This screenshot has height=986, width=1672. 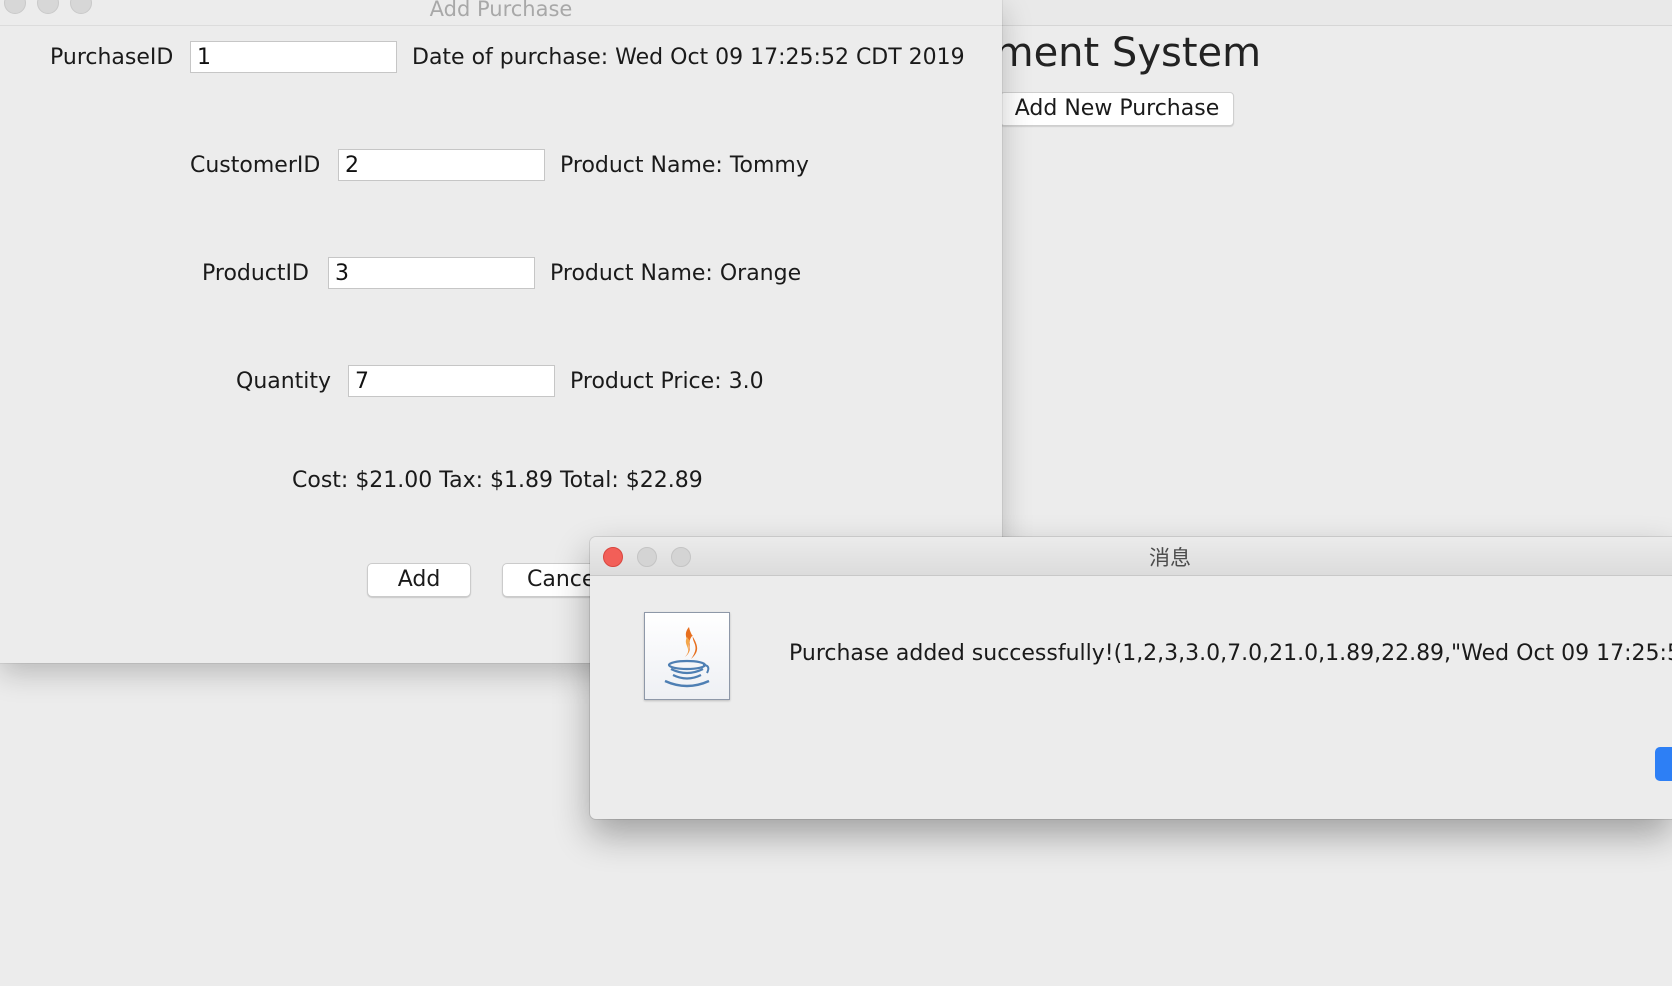 I want to click on product-id-field, so click(x=431, y=273).